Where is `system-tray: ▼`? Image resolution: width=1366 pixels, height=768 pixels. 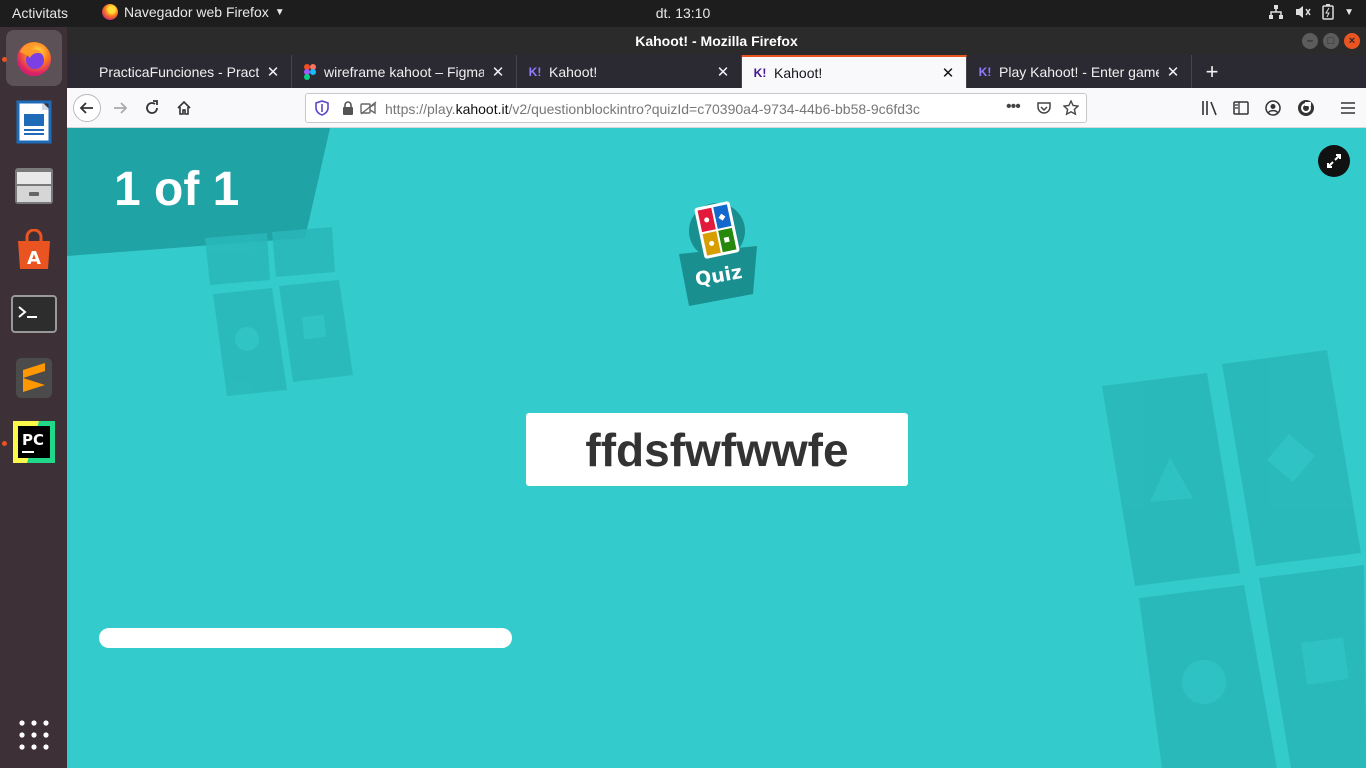
system-tray: ▼ is located at coordinates (1311, 12).